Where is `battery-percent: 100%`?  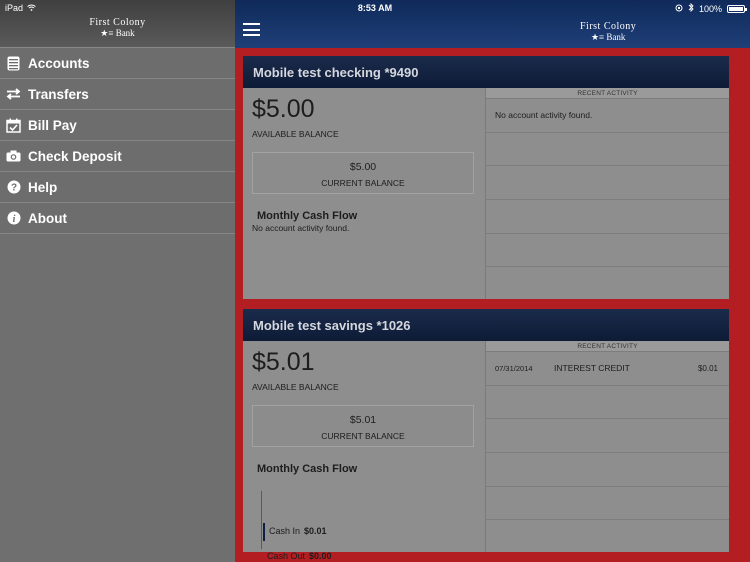 battery-percent: 100% is located at coordinates (710, 8).